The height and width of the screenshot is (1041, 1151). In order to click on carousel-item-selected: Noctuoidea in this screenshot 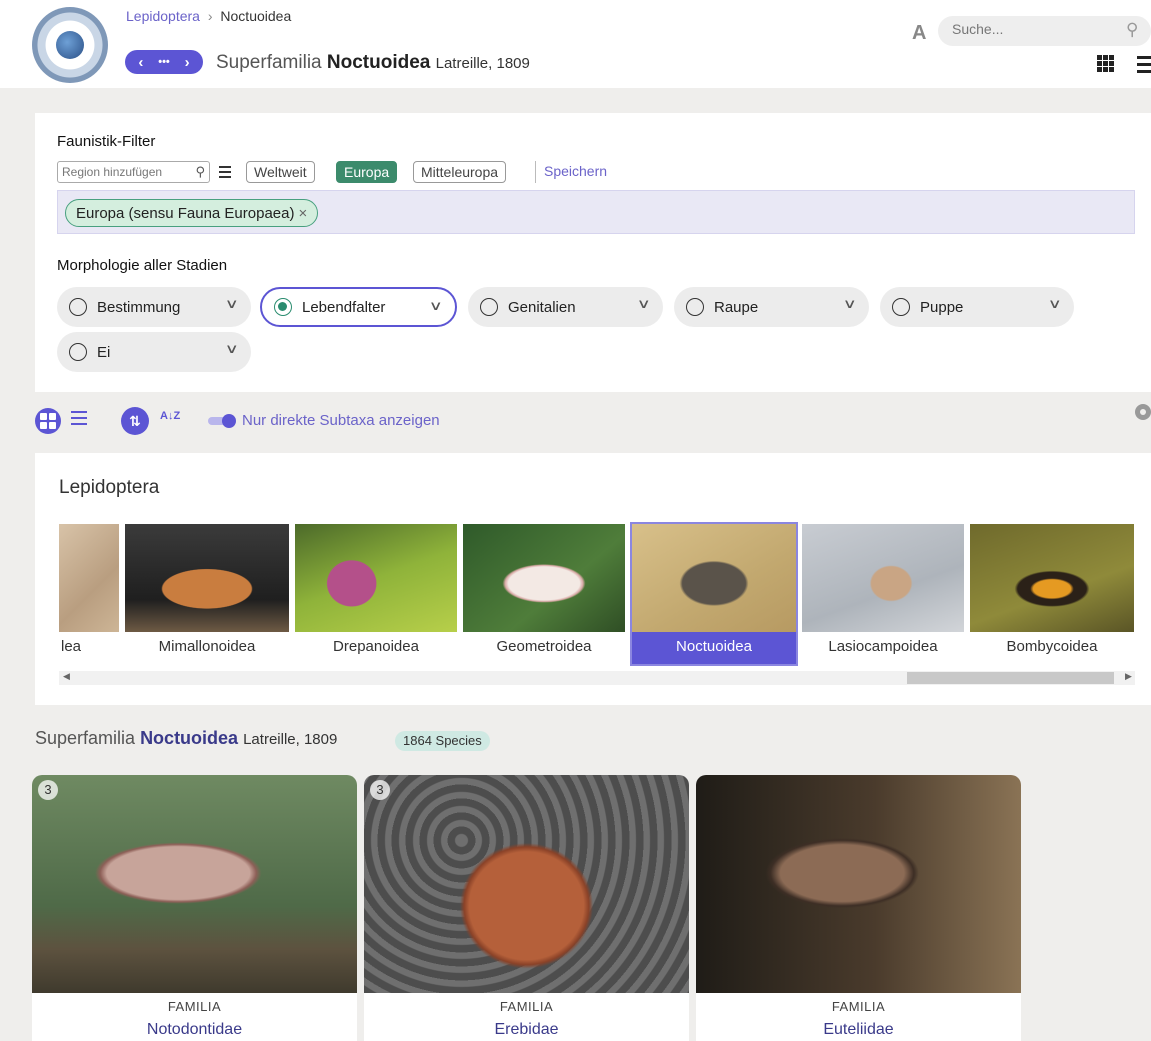, I will do `click(714, 594)`.